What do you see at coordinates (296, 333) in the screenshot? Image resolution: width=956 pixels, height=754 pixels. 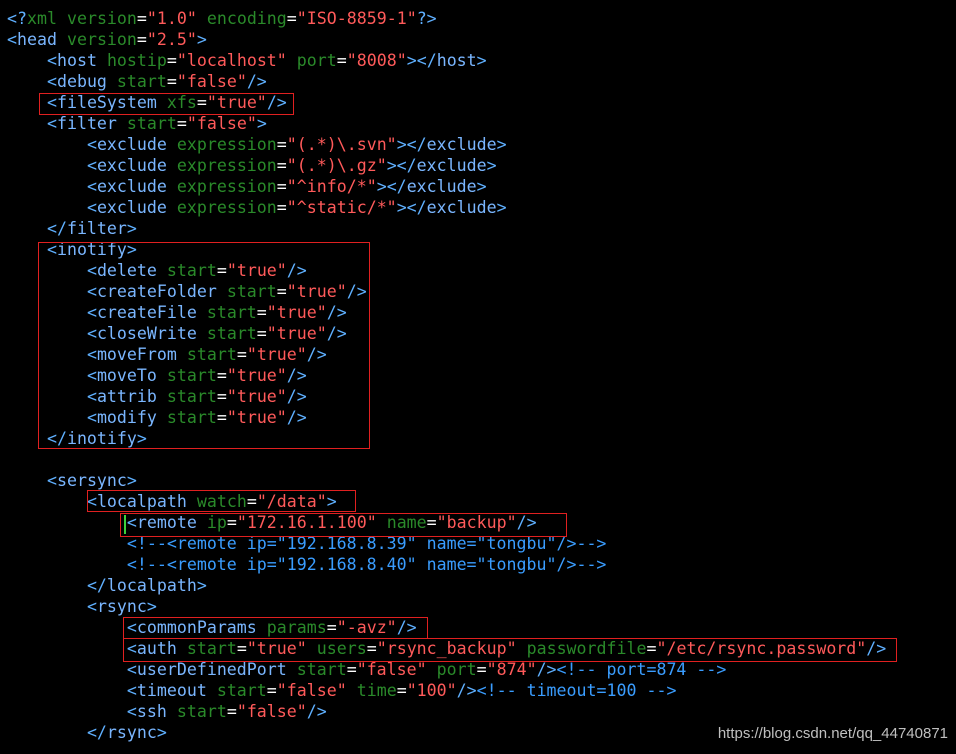 I see `code-token-str: "true"` at bounding box center [296, 333].